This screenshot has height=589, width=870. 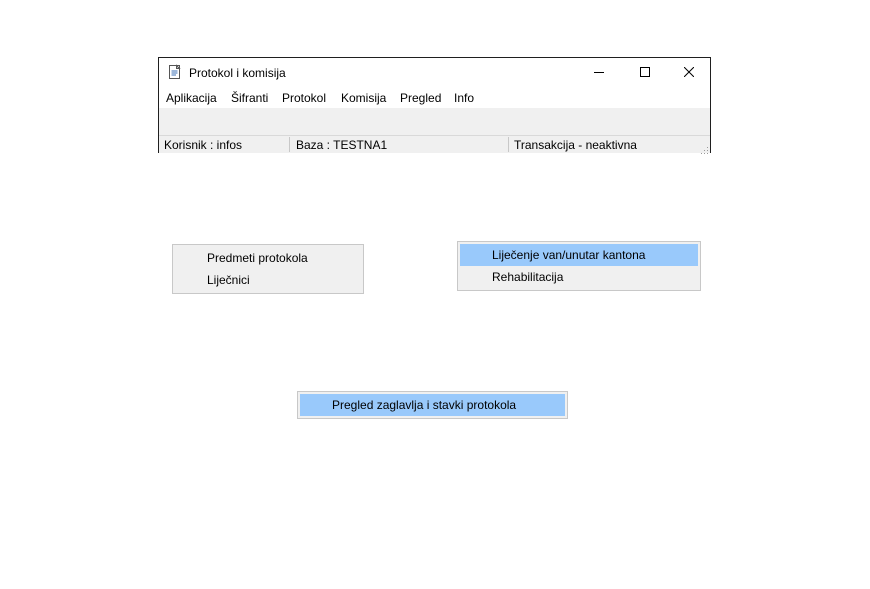 I want to click on status-user: Korisnik : infos, so click(x=203, y=145).